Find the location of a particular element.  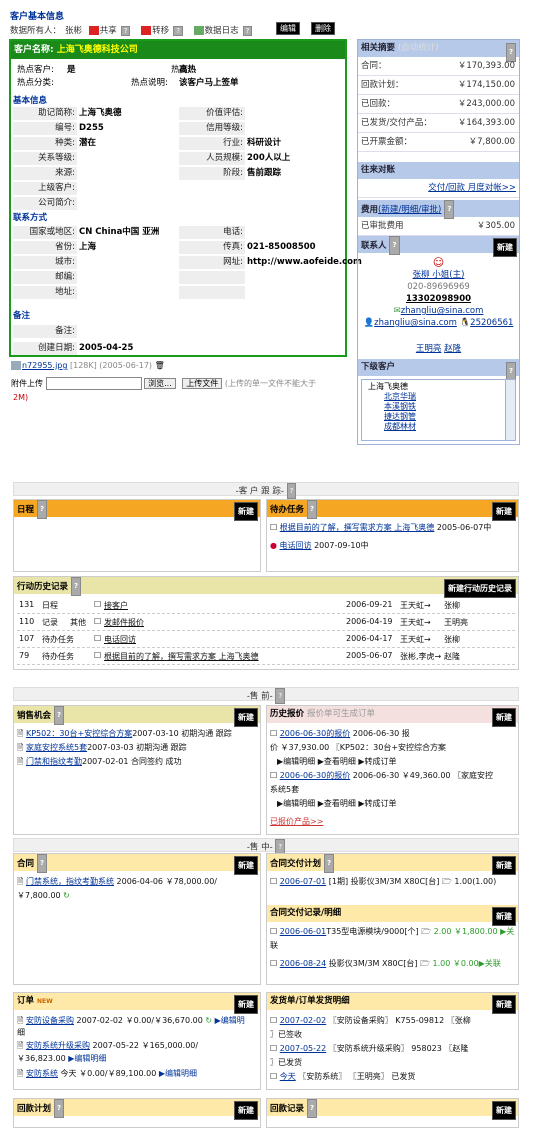

contact-other-2: 赵隆 is located at coordinates (452, 349).